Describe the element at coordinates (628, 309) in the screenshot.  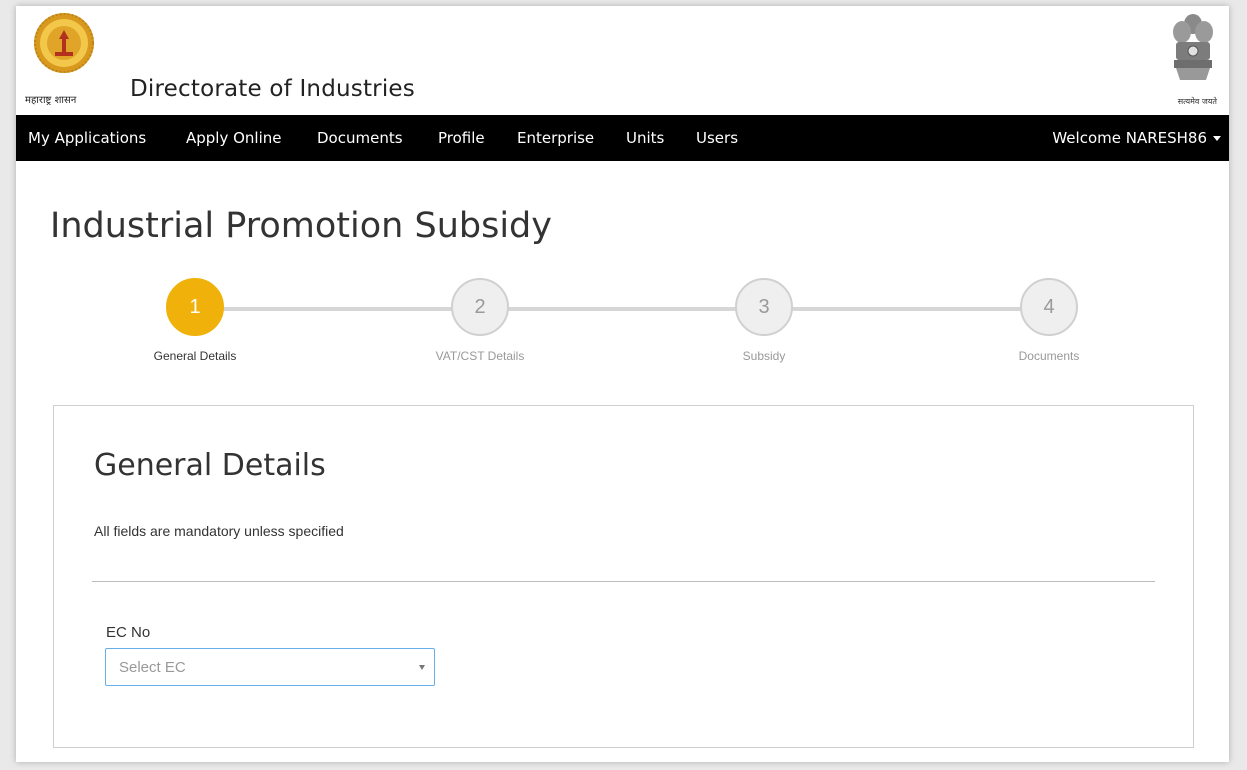
I see `stepper-track` at that location.